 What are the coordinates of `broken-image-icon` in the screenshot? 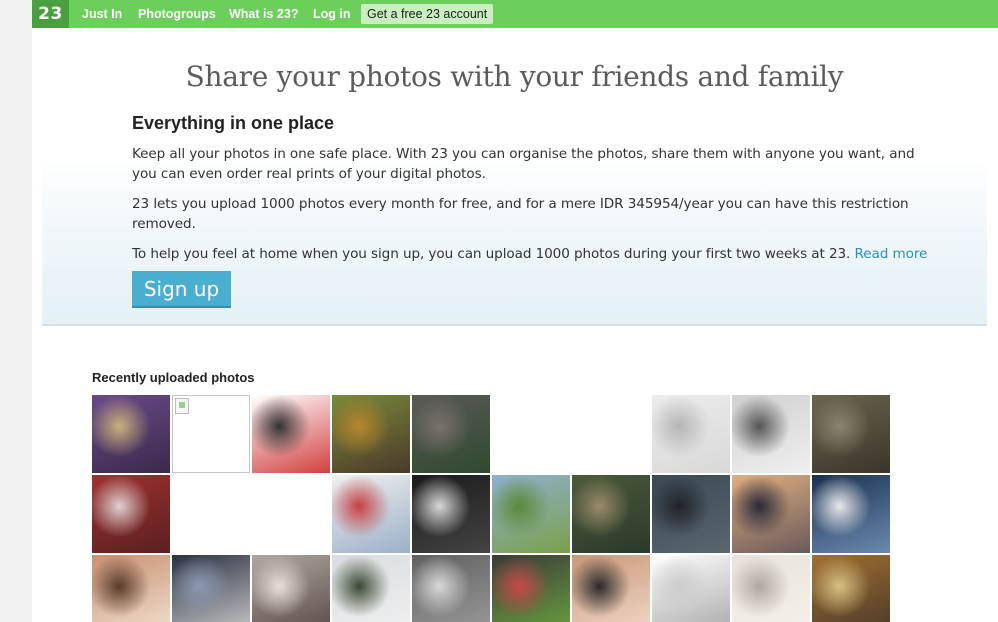 It's located at (182, 406).